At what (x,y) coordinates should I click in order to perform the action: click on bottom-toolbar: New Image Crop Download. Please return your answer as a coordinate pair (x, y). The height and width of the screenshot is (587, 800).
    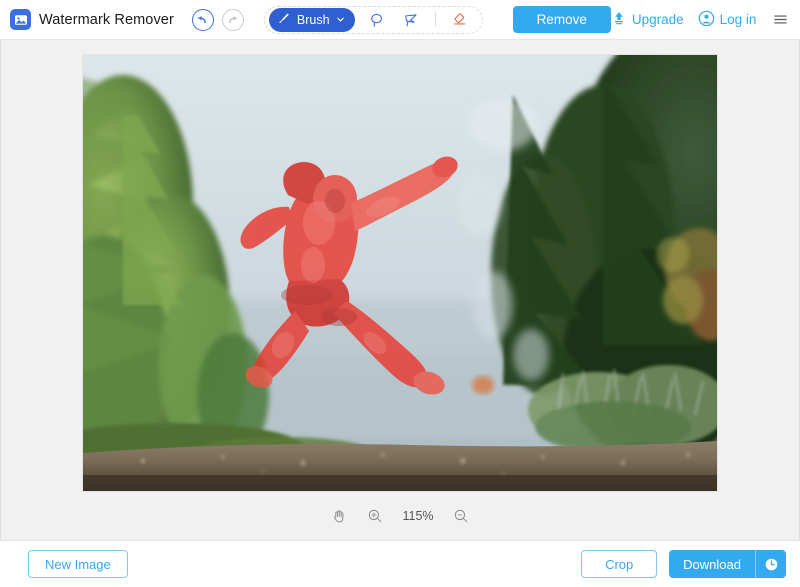
    Looking at the image, I should click on (400, 563).